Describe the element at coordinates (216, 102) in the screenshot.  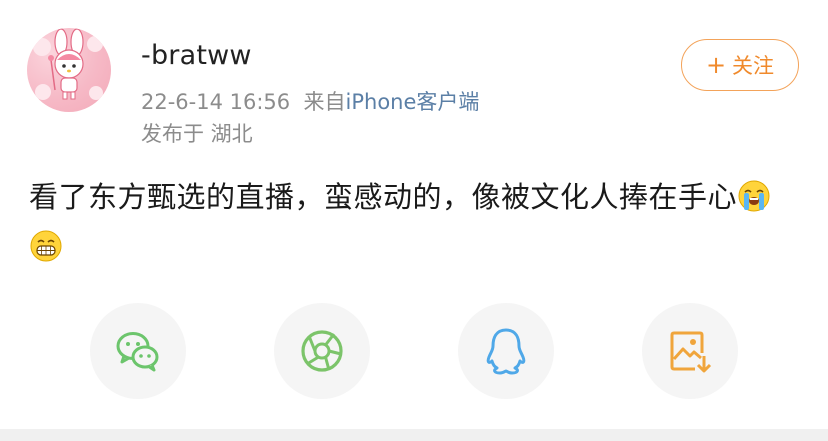
I see `post-timestamp: 22-6-14 16:56` at that location.